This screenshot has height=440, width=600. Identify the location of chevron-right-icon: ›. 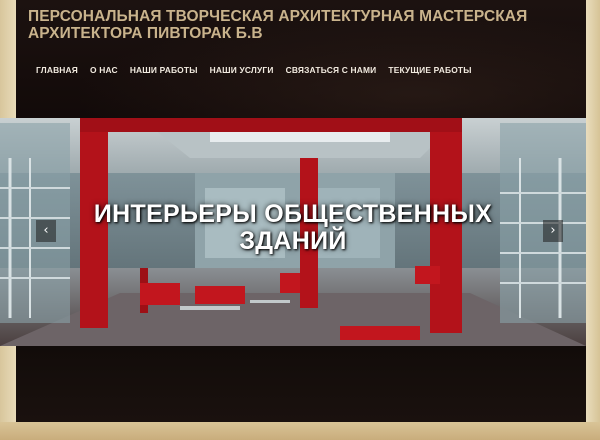
(553, 230).